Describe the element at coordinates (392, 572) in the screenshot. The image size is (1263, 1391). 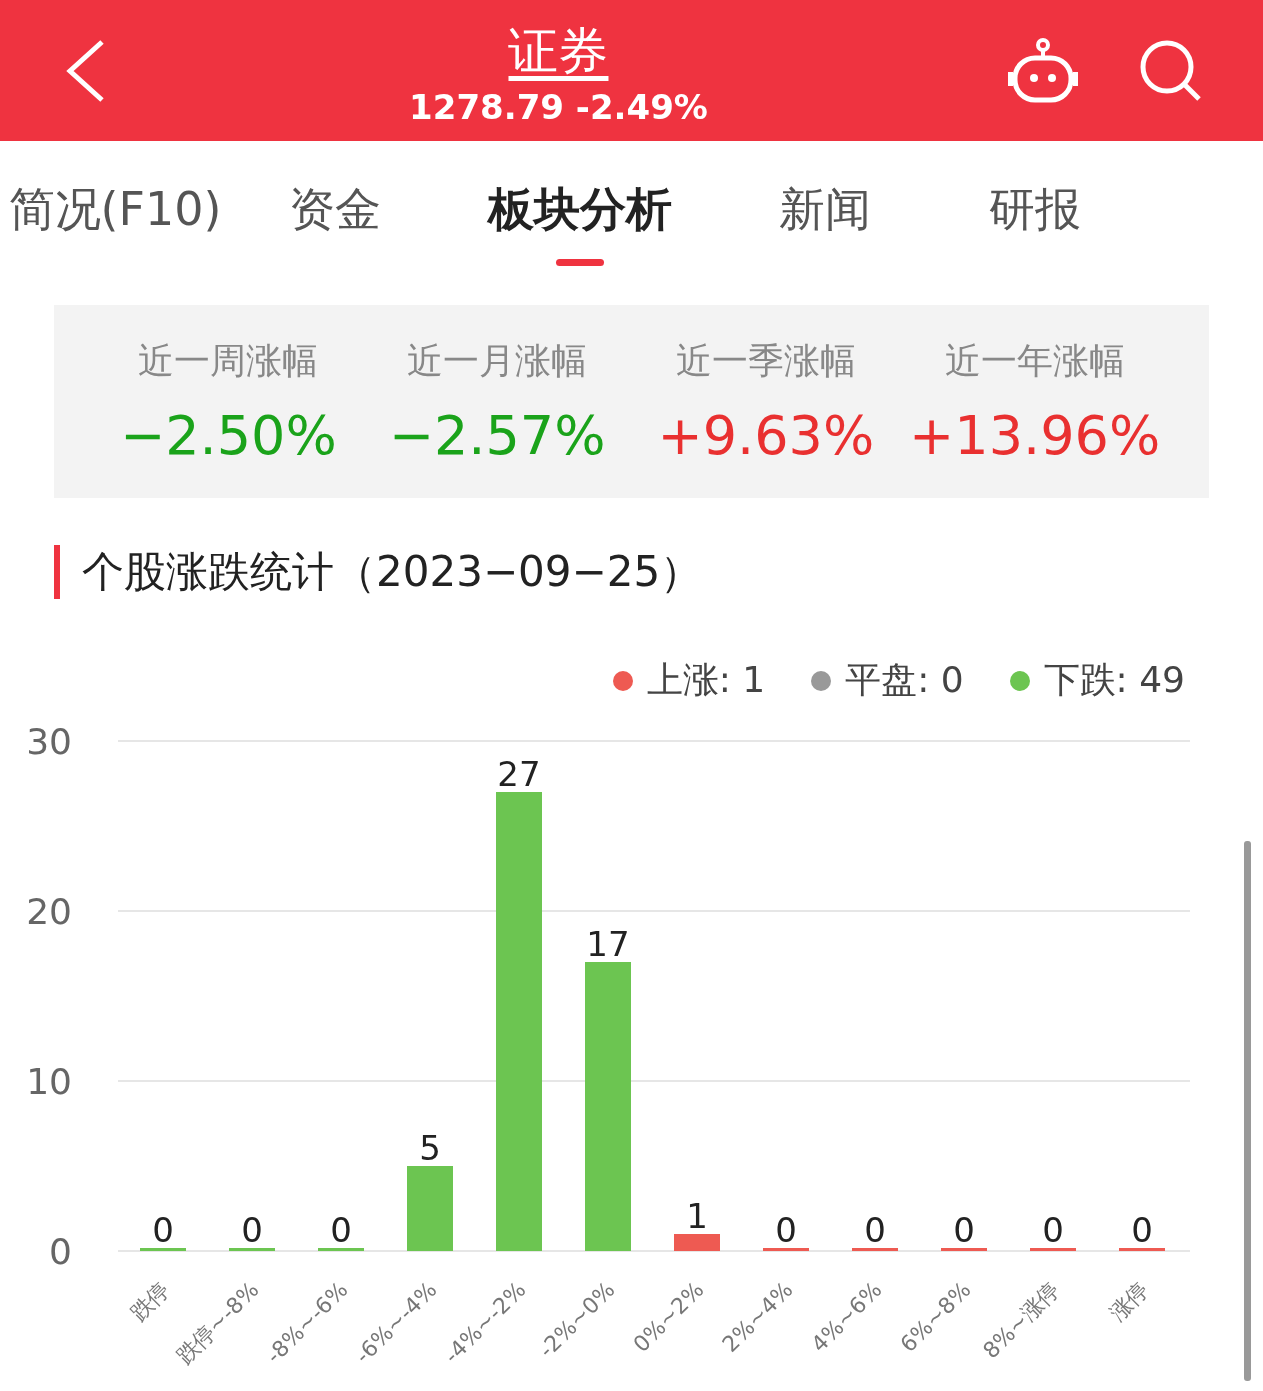
I see `section-title: 个股涨跌统计（2023−09−25）` at that location.